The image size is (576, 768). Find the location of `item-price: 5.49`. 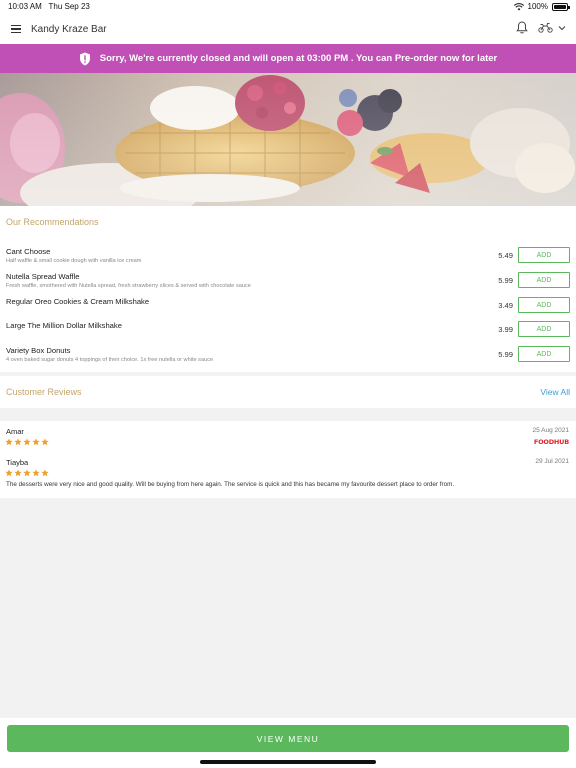

item-price: 5.49 is located at coordinates (505, 255).